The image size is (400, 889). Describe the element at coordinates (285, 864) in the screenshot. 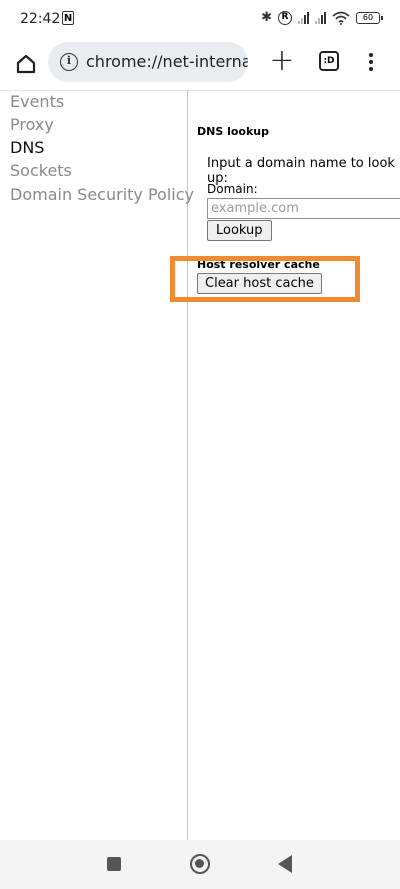

I see `back-icon` at that location.